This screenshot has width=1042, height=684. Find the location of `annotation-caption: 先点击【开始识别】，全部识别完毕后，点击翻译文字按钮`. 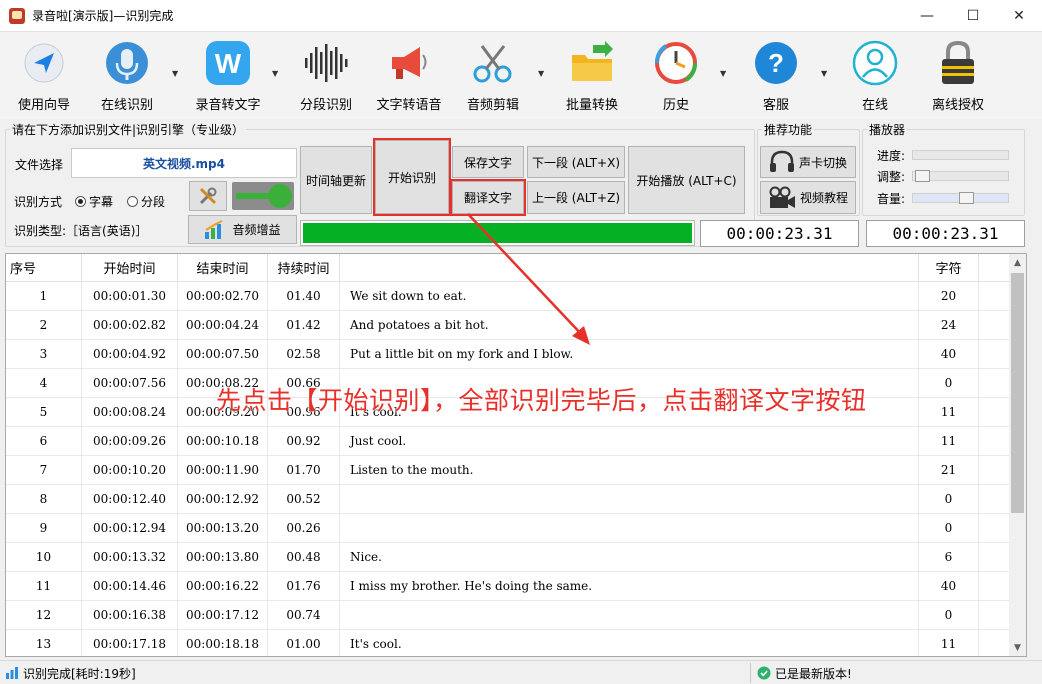

annotation-caption: 先点击【开始识别】，全部识别完毕后，点击翻译文字按钮 is located at coordinates (541, 400).